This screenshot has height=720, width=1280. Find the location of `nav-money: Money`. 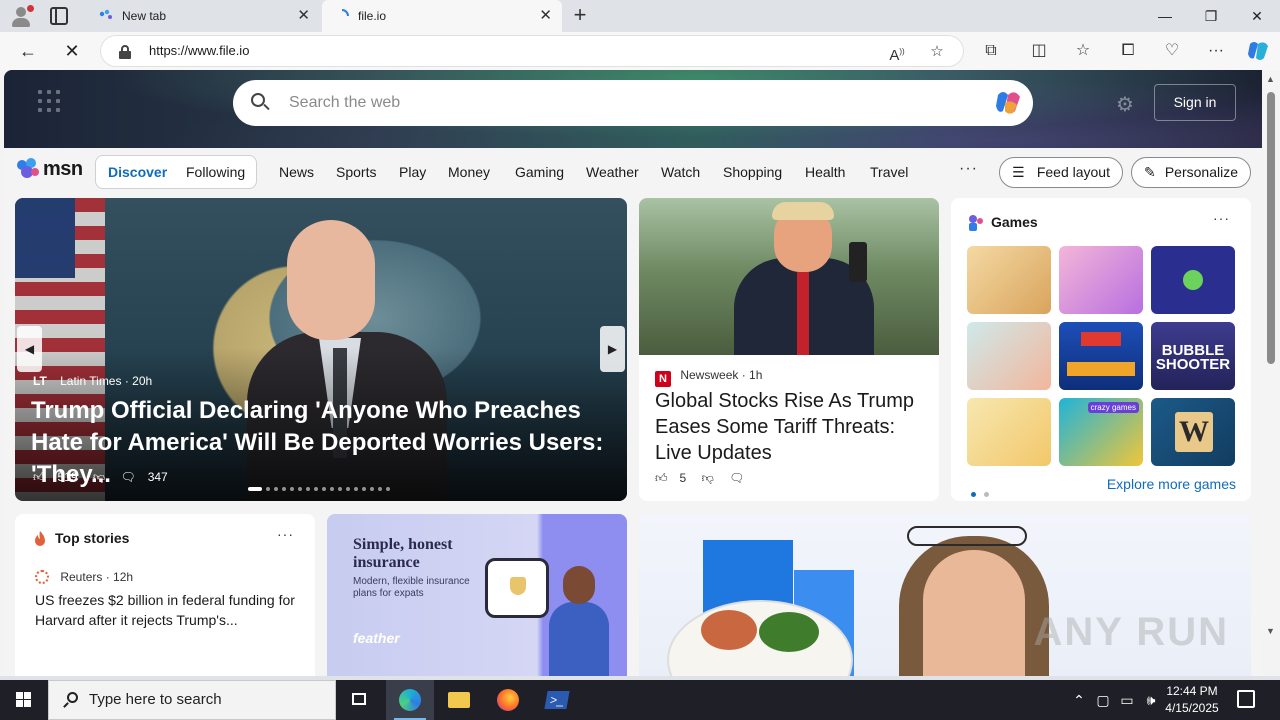

nav-money: Money is located at coordinates (469, 172).